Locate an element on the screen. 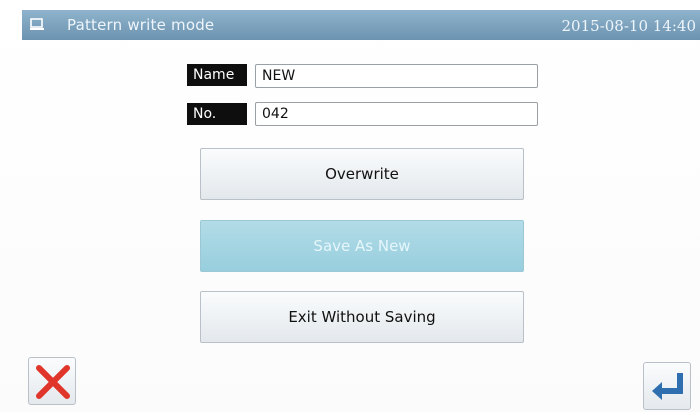  name-field: NEW is located at coordinates (396, 76).